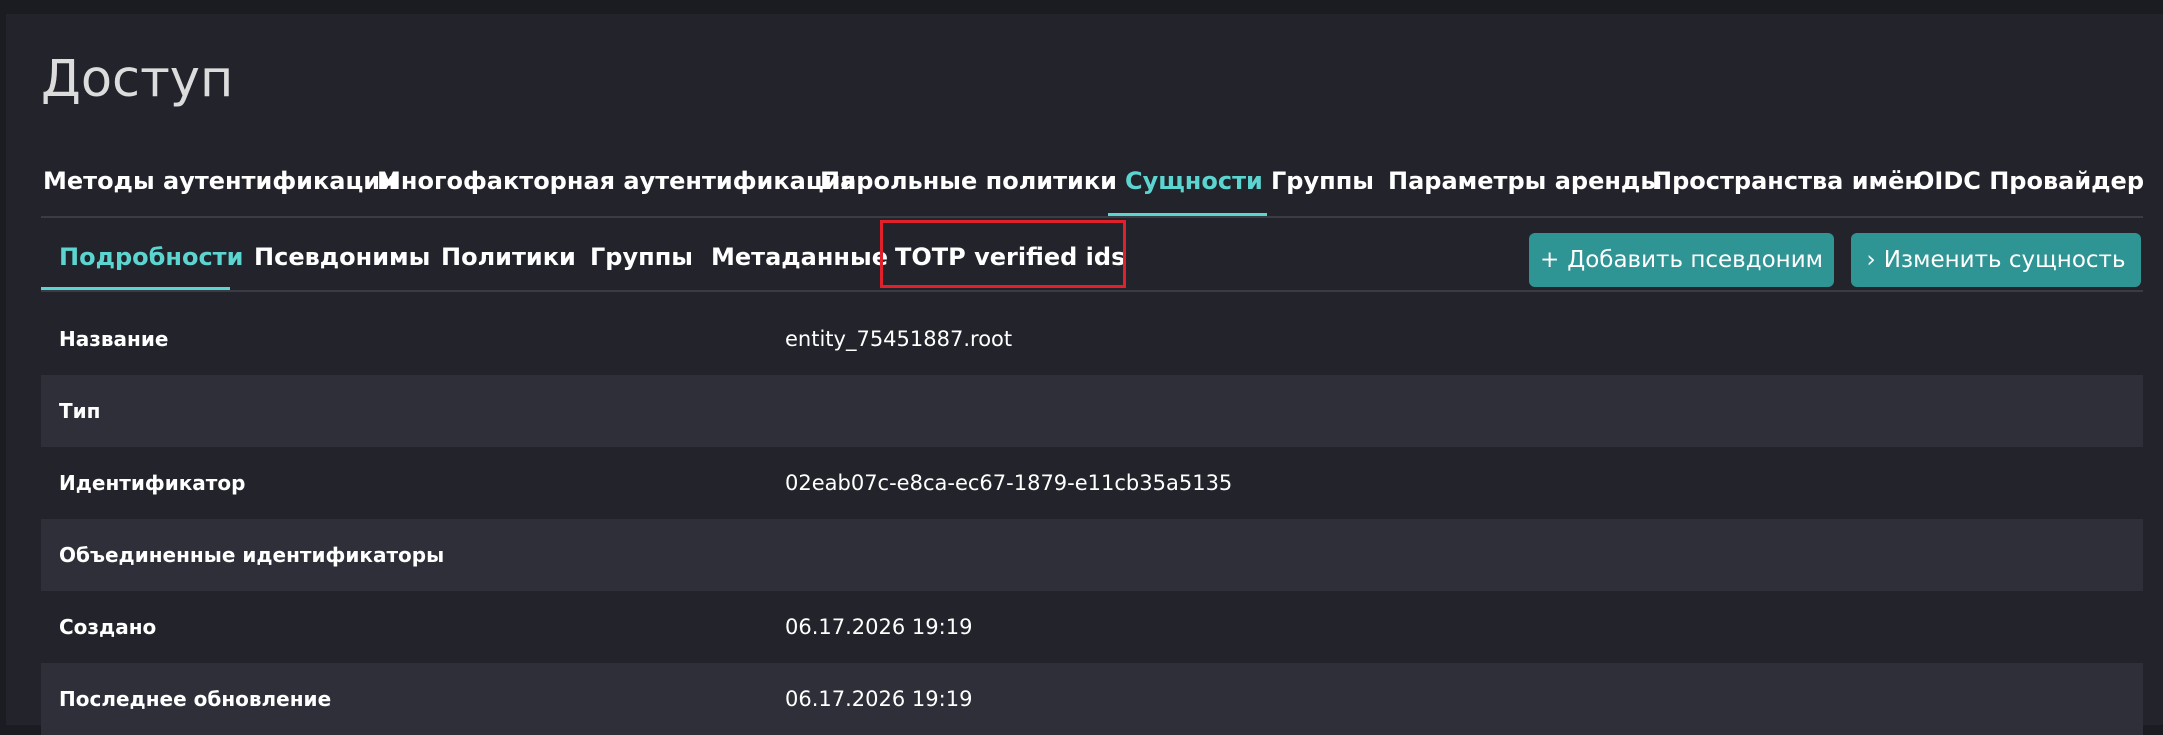  I want to click on plus-icon: +, so click(1549, 260).